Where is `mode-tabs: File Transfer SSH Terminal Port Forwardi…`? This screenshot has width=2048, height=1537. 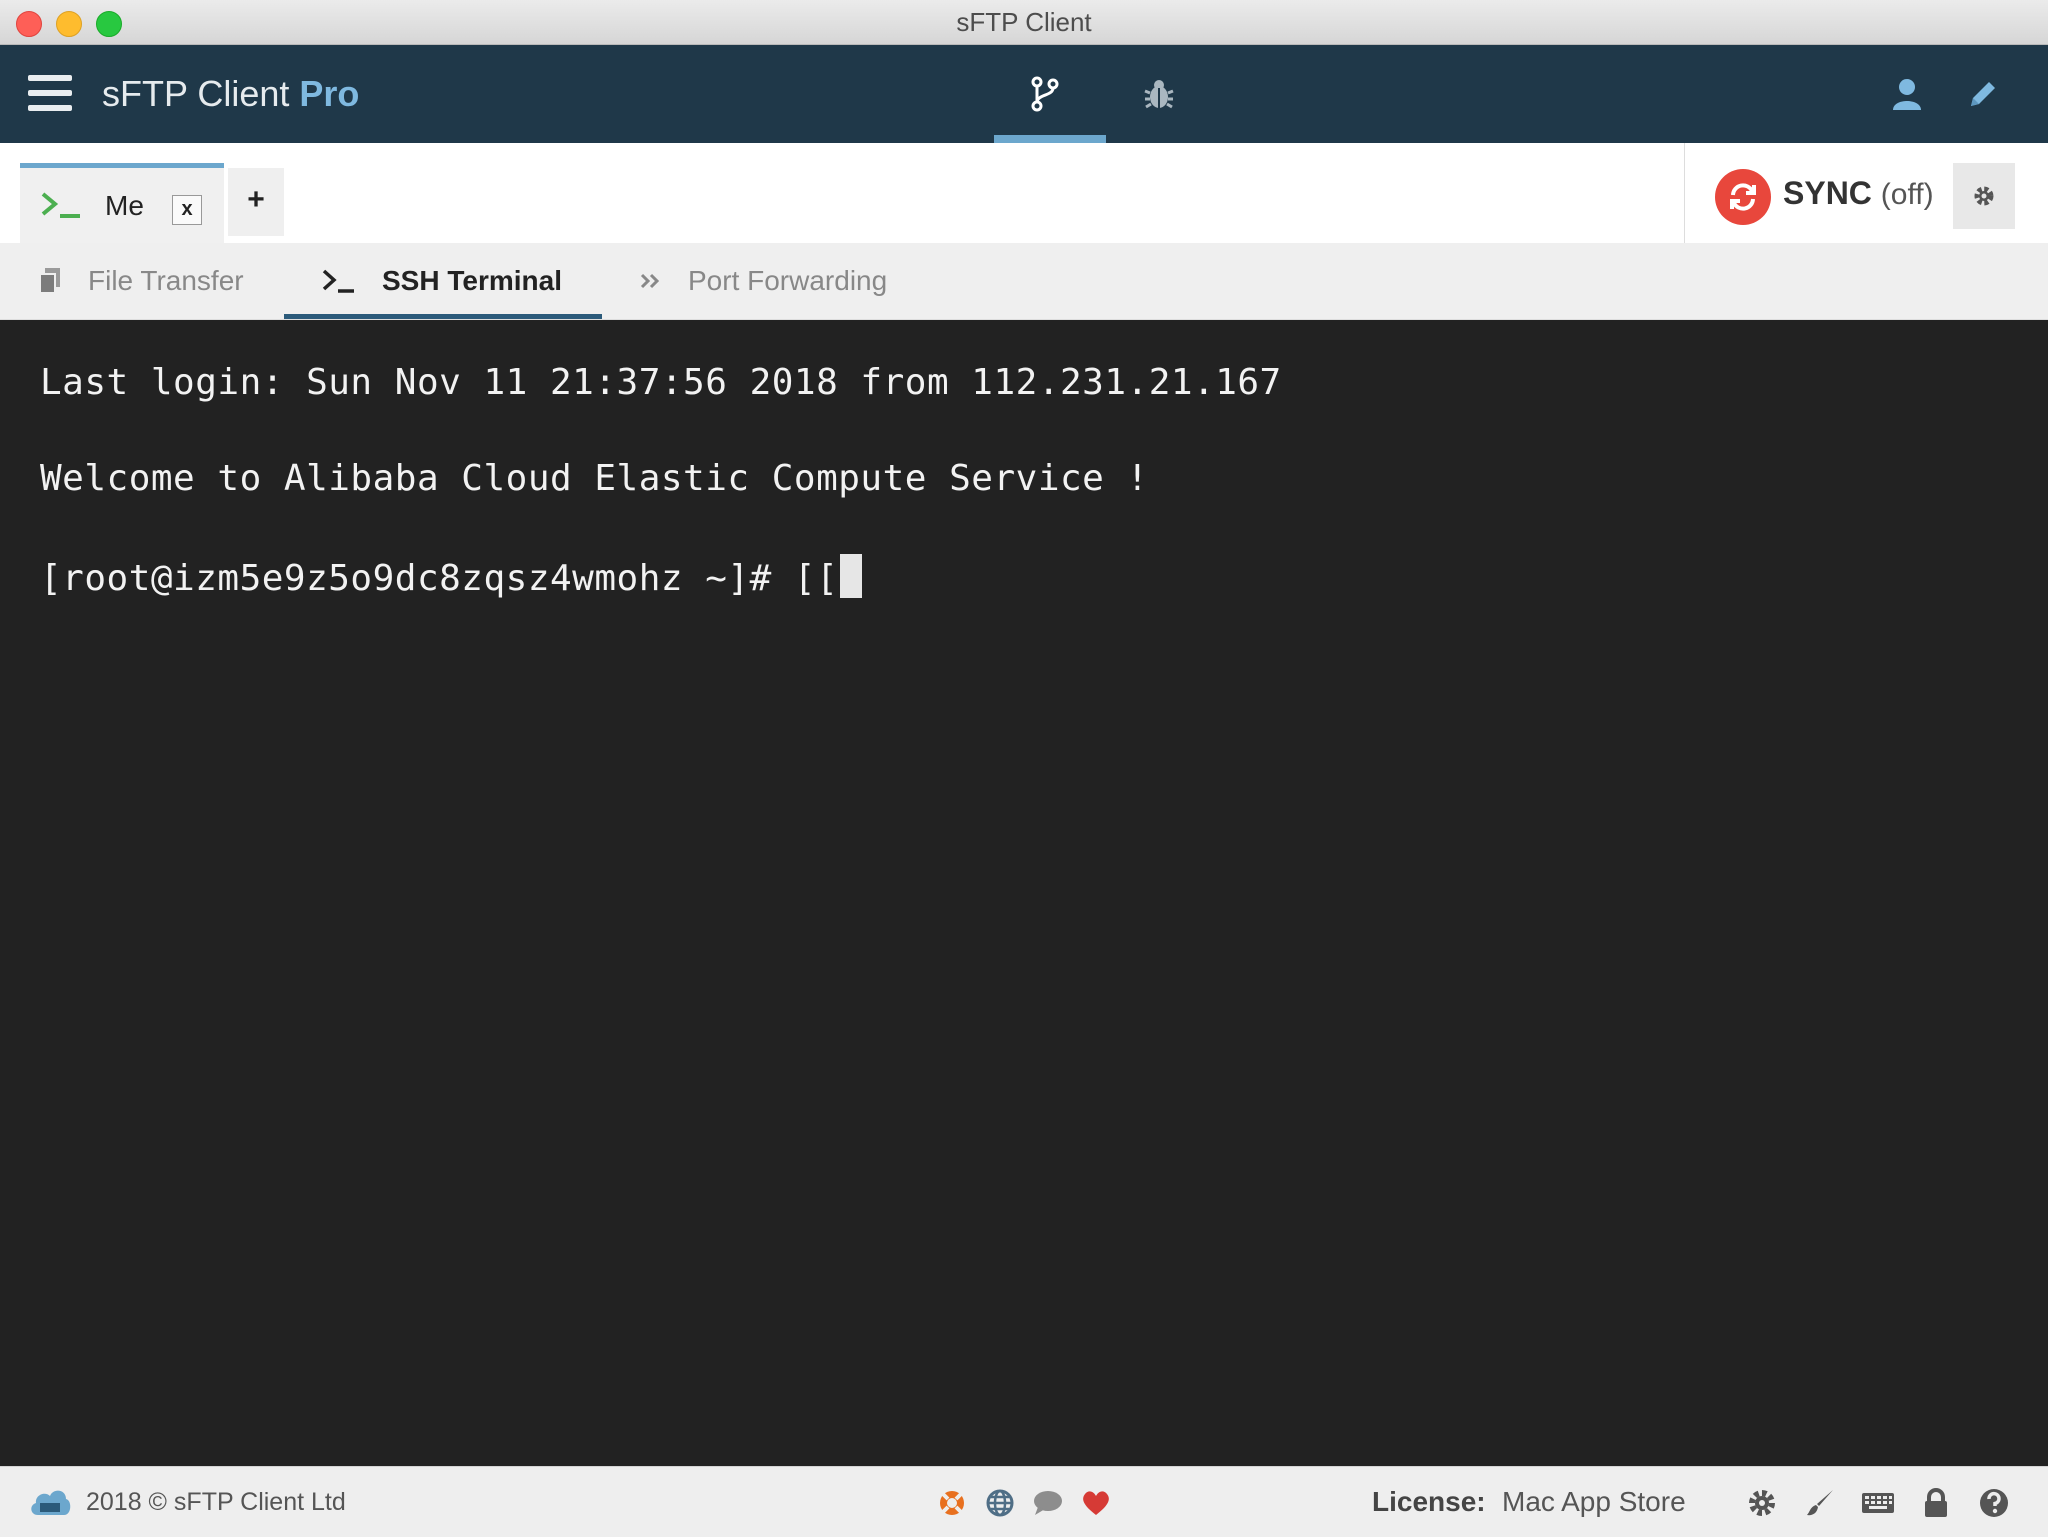
mode-tabs: File Transfer SSH Terminal Port Forwardi… is located at coordinates (1024, 281).